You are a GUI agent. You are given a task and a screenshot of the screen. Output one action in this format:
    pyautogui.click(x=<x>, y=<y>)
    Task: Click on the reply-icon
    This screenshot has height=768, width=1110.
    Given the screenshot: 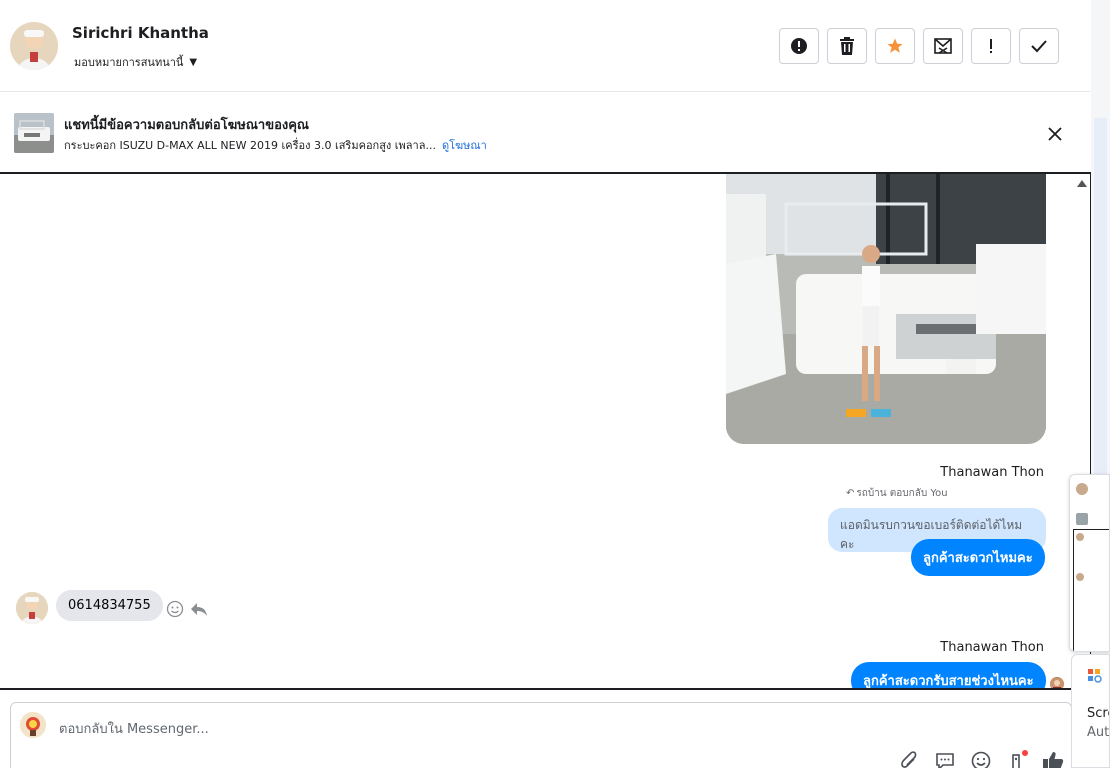 What is the action you would take?
    pyautogui.click(x=199, y=609)
    